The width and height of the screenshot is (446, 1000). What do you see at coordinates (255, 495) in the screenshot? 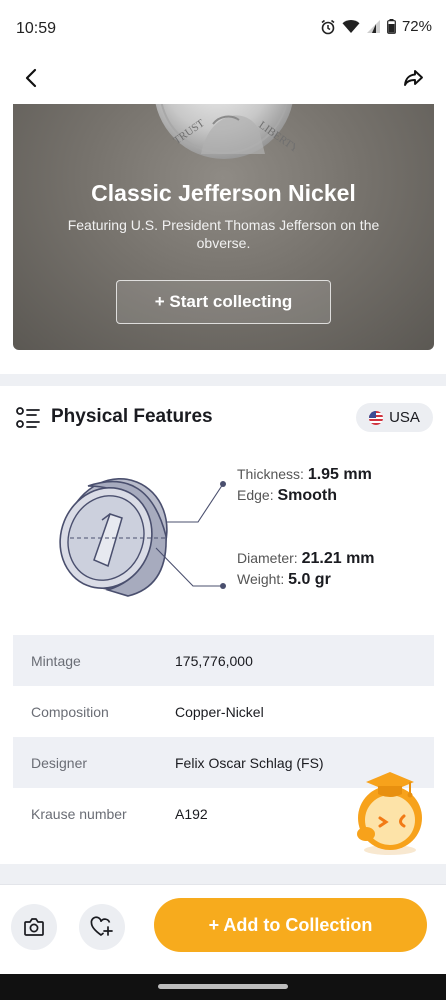
I see `edge-label: Edge:` at bounding box center [255, 495].